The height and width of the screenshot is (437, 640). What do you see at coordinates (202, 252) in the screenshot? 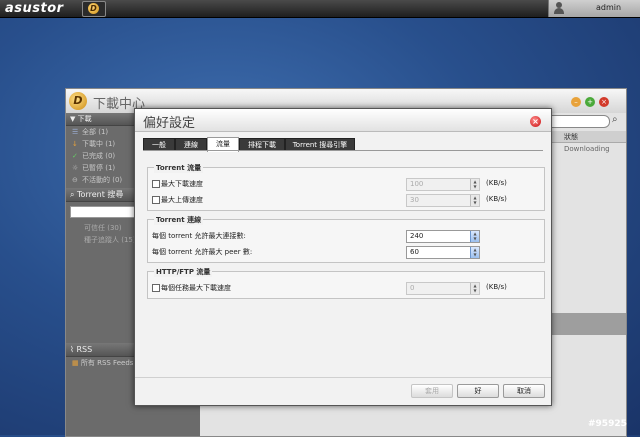
I see `max-peers-label: 每個 torrent 允許最大 peer 數:` at bounding box center [202, 252].